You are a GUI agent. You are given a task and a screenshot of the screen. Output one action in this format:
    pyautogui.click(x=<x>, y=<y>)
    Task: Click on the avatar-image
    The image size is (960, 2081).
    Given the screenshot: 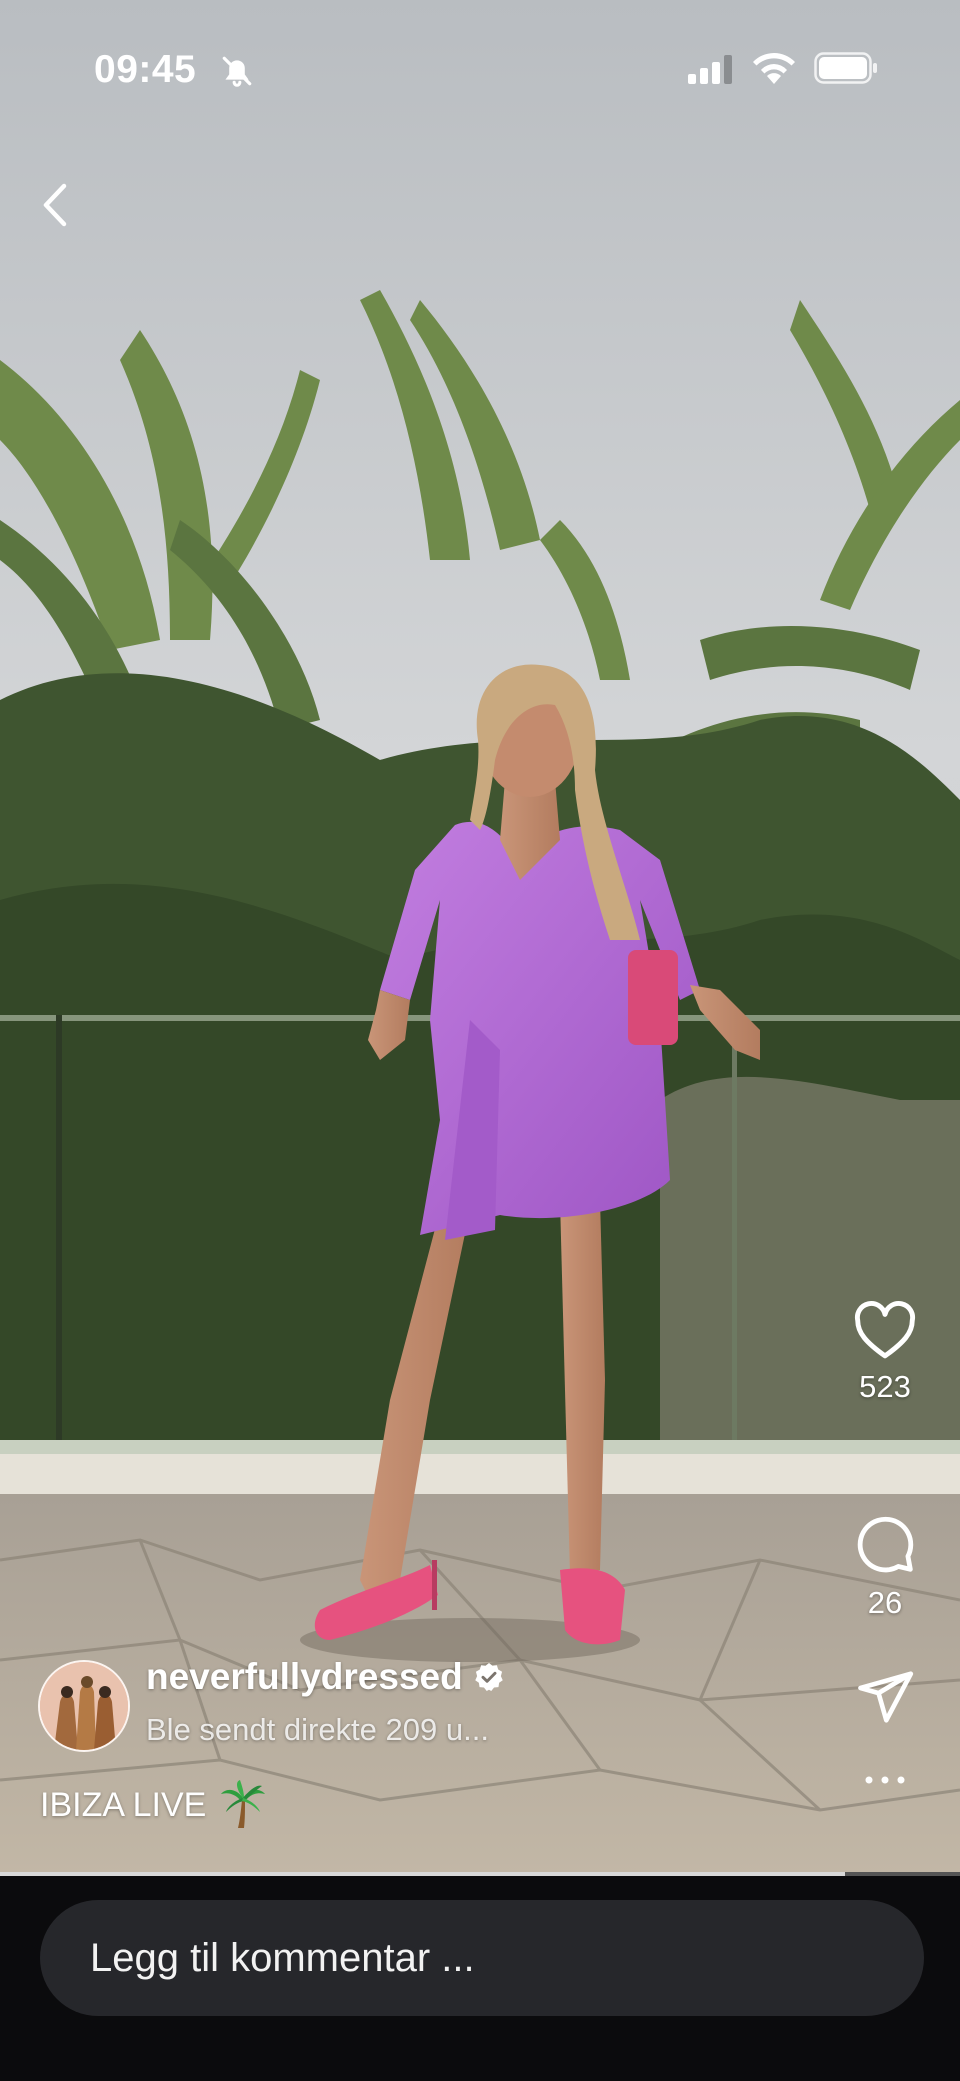 What is the action you would take?
    pyautogui.click(x=84, y=1706)
    